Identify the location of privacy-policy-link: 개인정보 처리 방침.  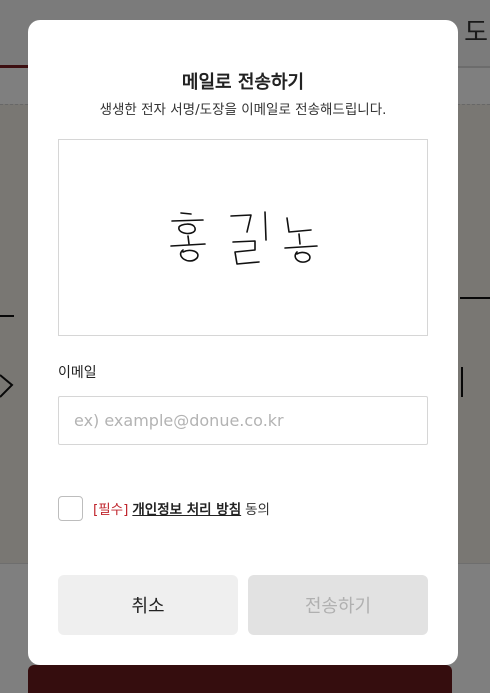
(186, 510).